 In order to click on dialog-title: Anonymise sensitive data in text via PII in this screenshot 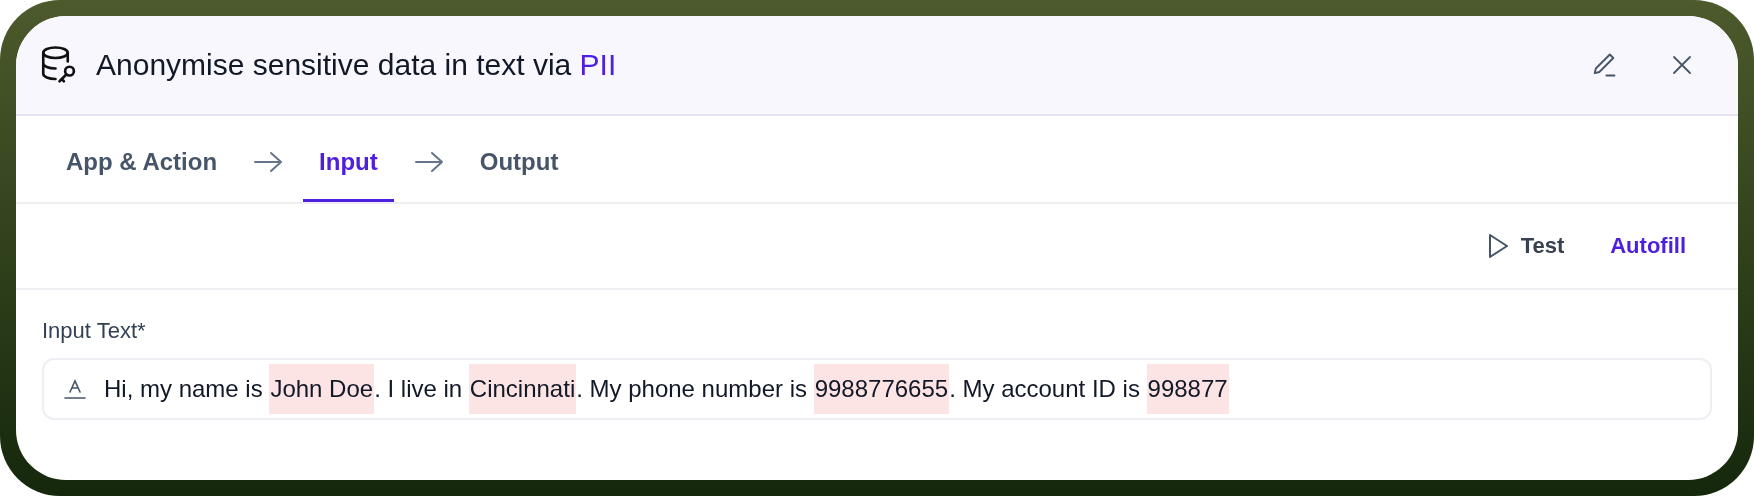, I will do `click(357, 65)`.